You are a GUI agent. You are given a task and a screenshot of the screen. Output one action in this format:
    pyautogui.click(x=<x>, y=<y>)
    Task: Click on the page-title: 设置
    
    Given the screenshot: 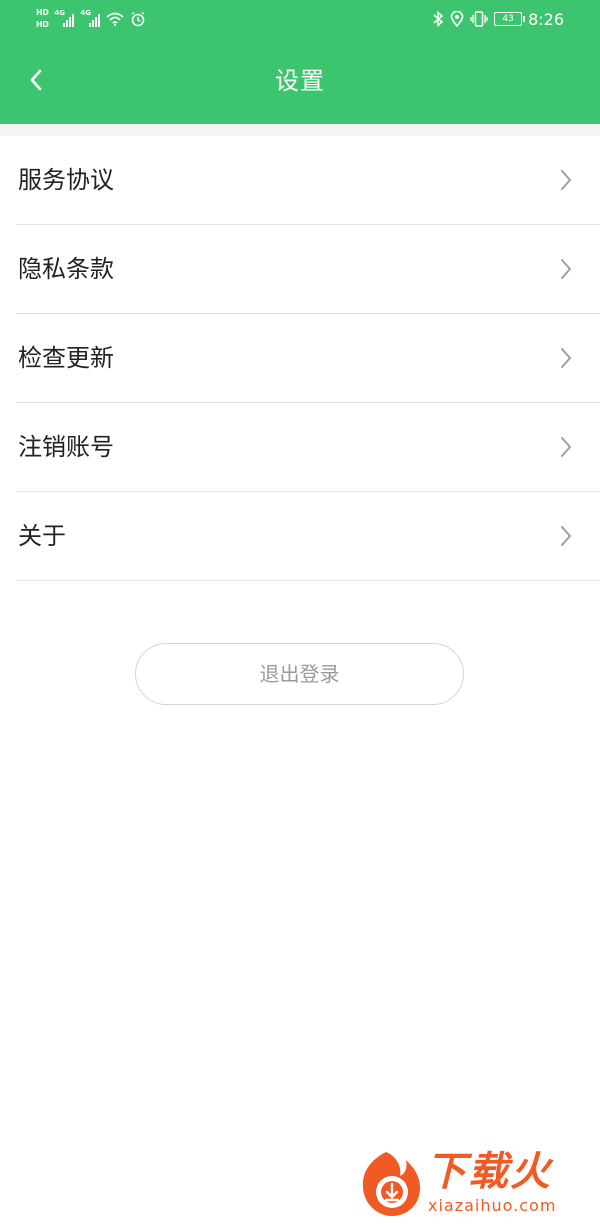 What is the action you would take?
    pyautogui.click(x=300, y=81)
    